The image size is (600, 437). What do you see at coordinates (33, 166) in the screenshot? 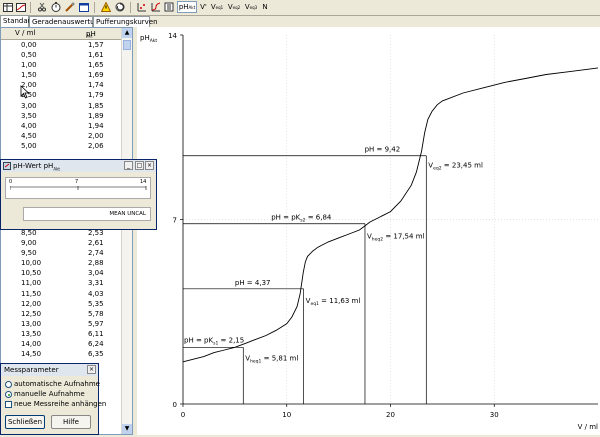
I see `ph-dialog-title: pH-Wert pH` at bounding box center [33, 166].